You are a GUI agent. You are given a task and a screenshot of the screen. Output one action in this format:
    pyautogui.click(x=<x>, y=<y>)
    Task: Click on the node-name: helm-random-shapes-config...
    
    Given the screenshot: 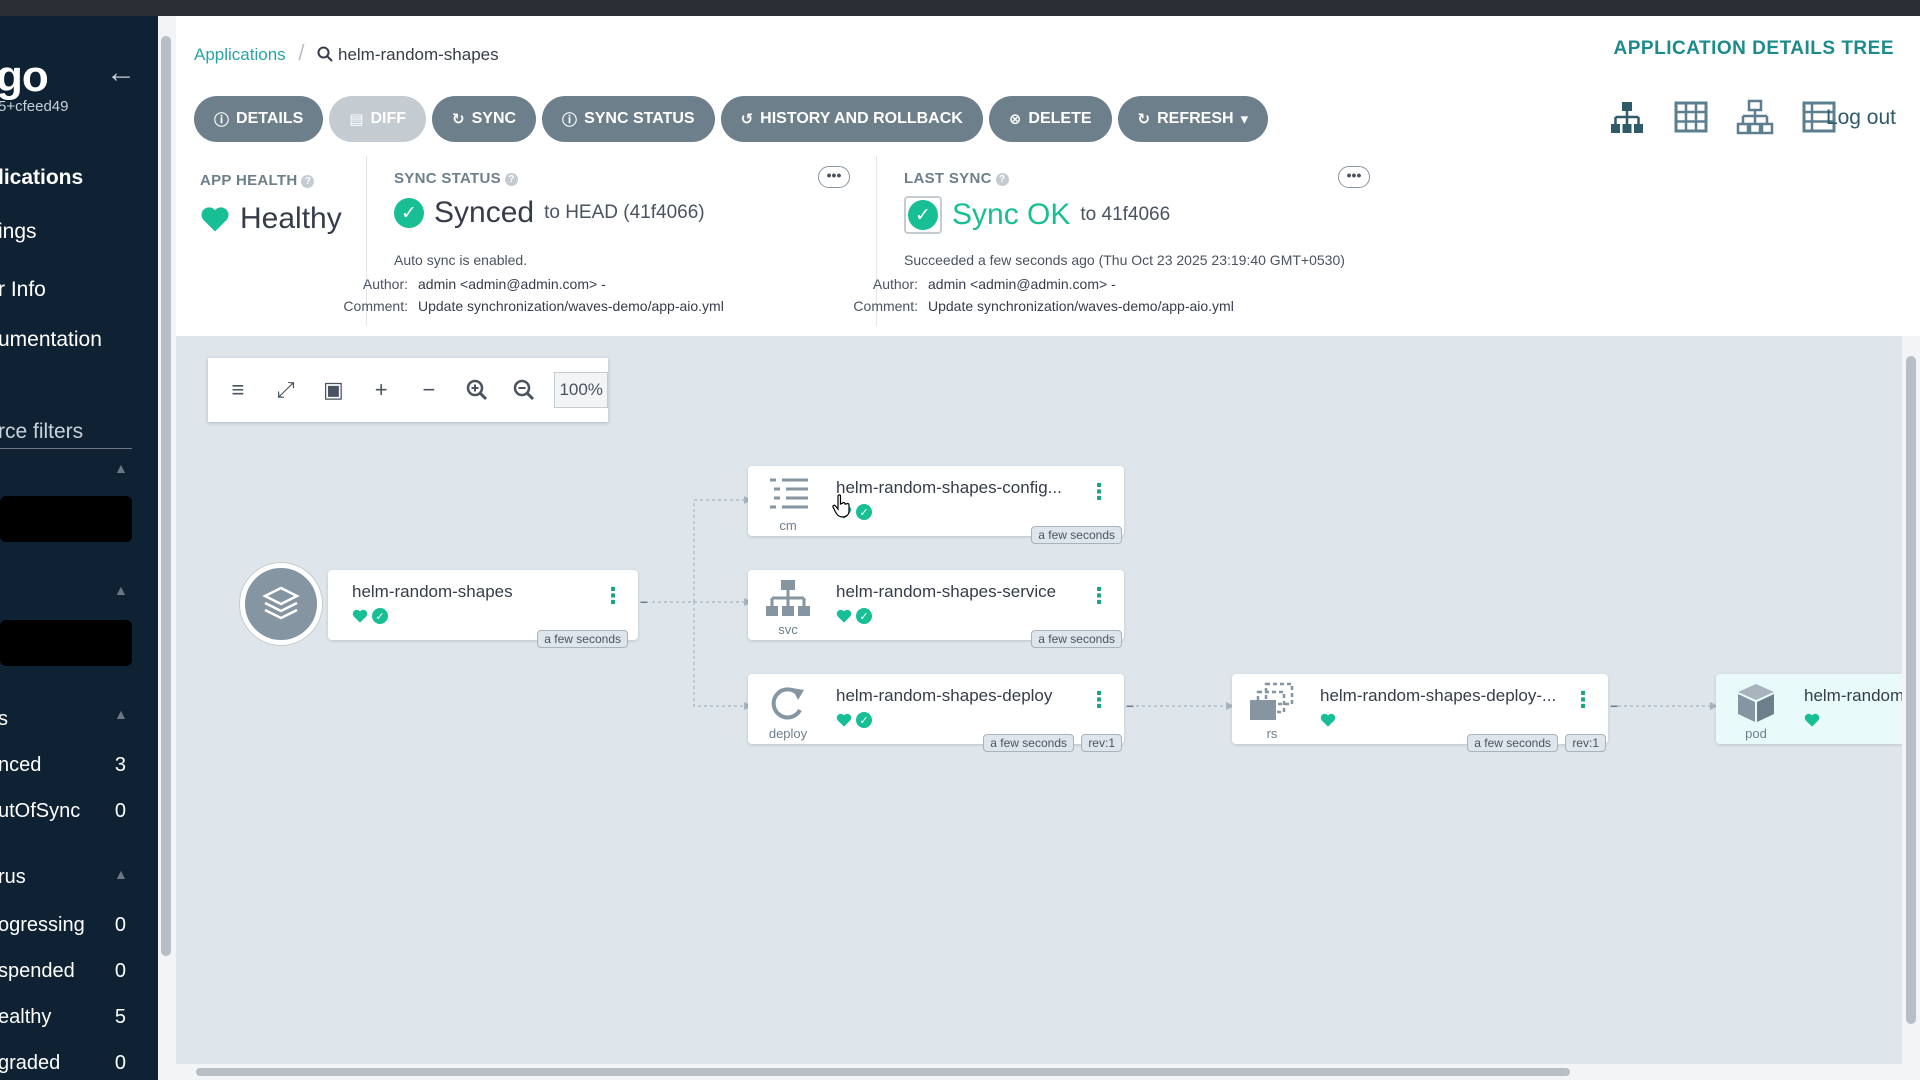 What is the action you would take?
    pyautogui.click(x=949, y=487)
    